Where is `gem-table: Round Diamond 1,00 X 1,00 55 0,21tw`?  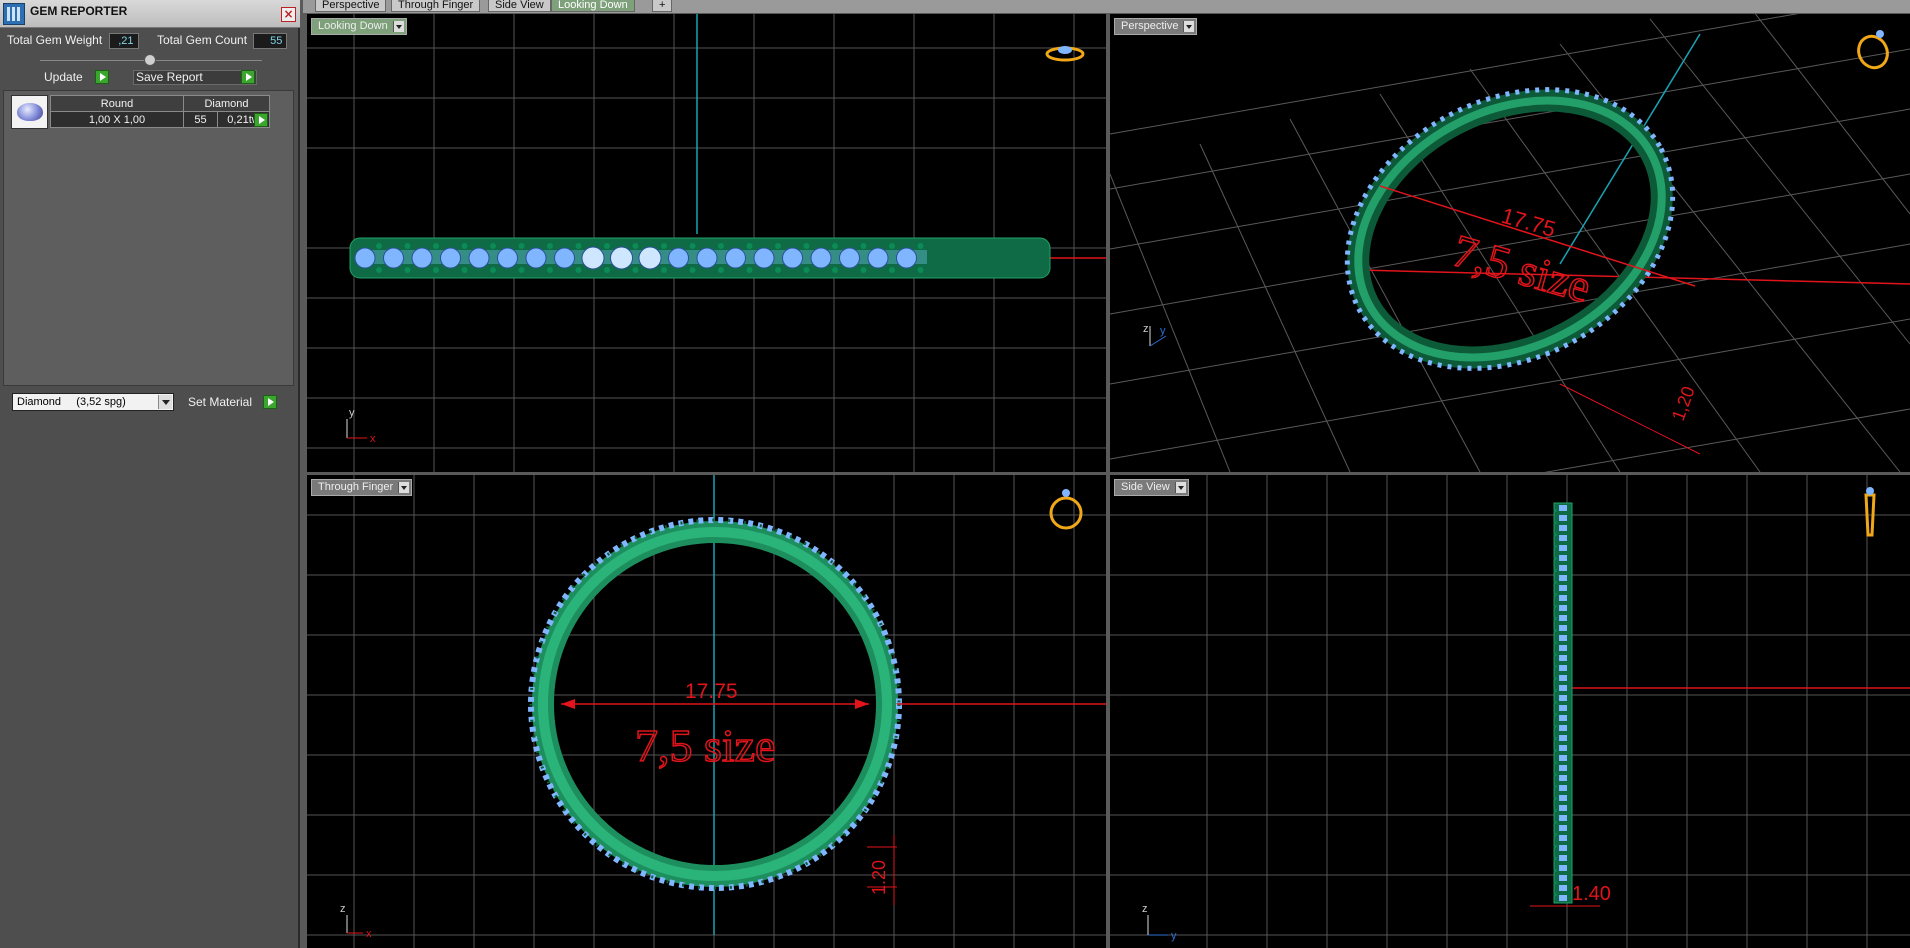
gem-table: Round Diamond 1,00 X 1,00 55 0,21tw is located at coordinates (160, 111).